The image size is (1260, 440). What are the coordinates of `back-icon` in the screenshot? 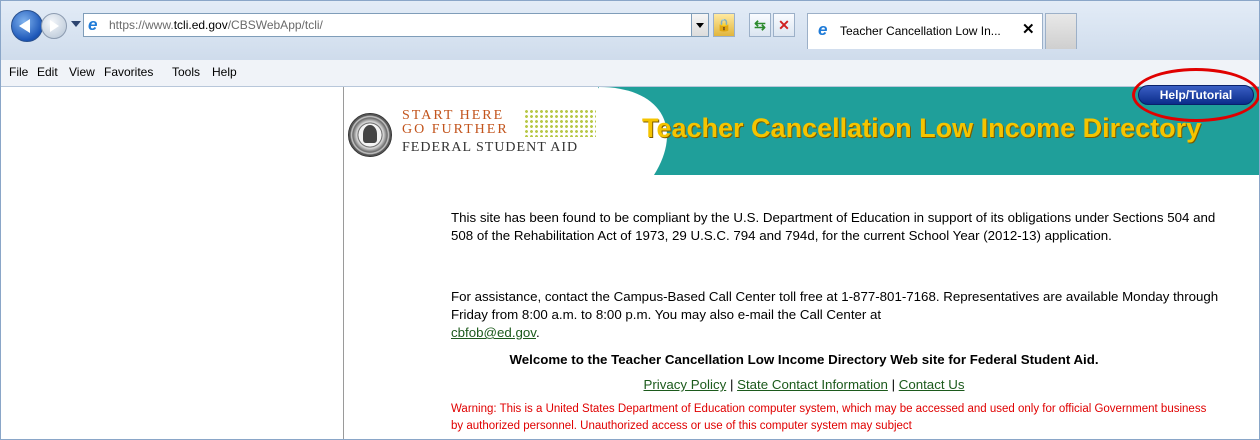 It's located at (24, 26).